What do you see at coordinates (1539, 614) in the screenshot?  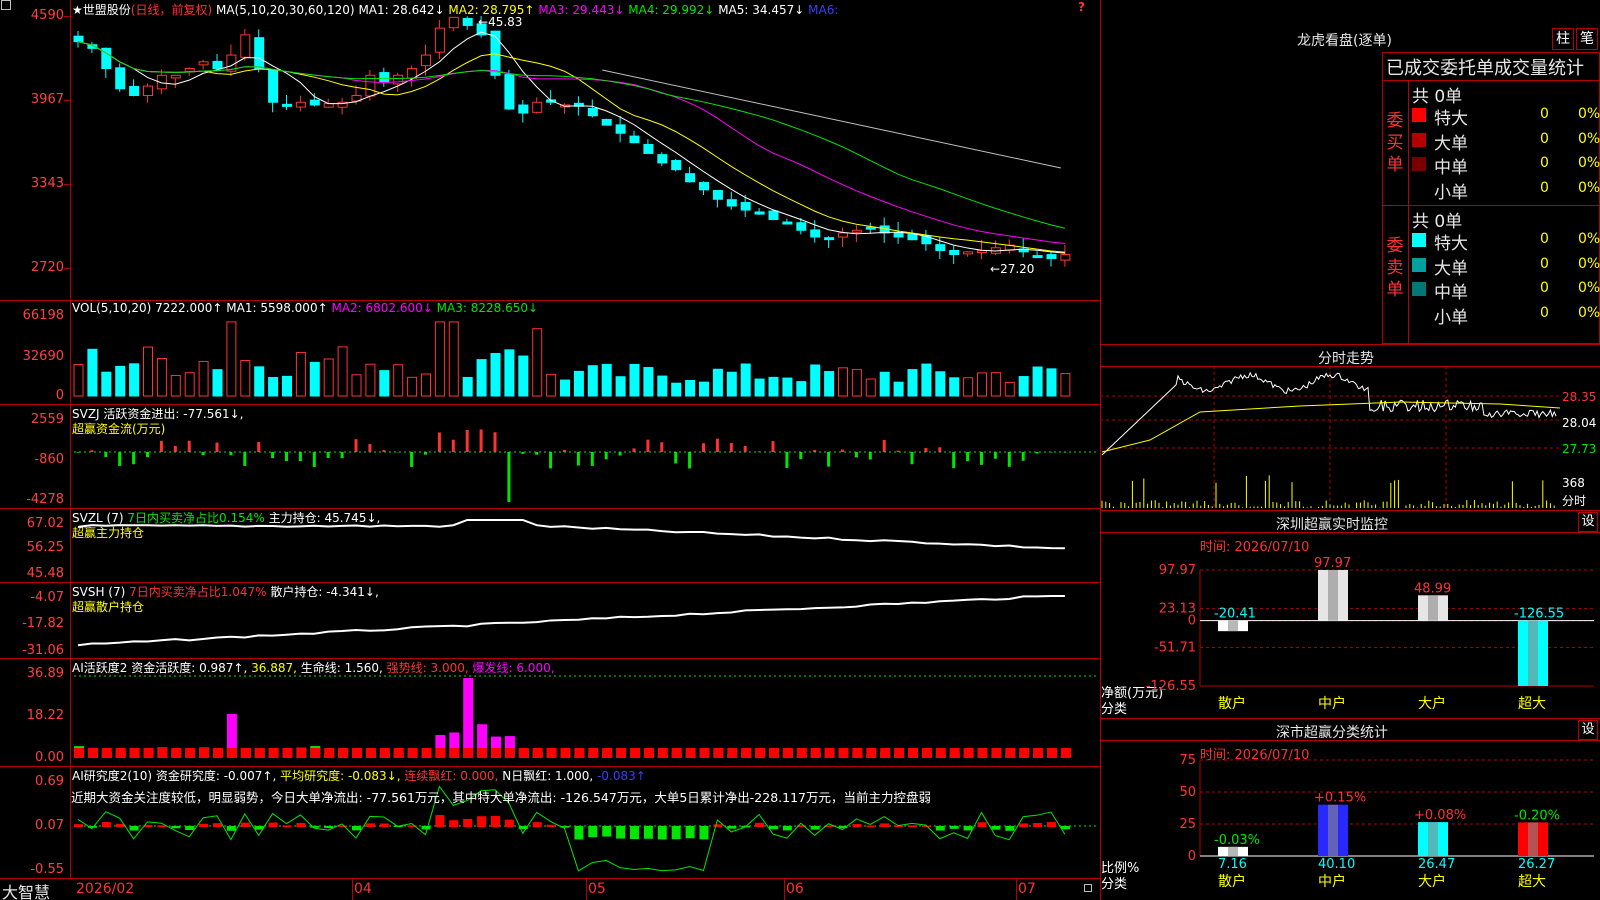 I see `bar-value-label: -126.55` at bounding box center [1539, 614].